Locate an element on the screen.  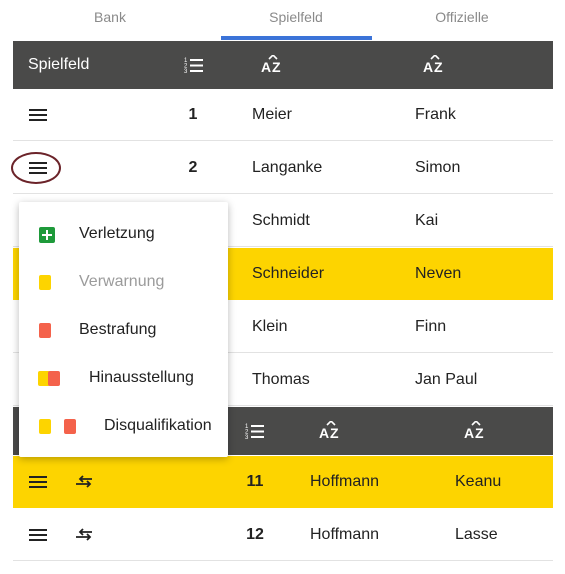
menu-item-verletzung: Verletzung is located at coordinates (123, 234).